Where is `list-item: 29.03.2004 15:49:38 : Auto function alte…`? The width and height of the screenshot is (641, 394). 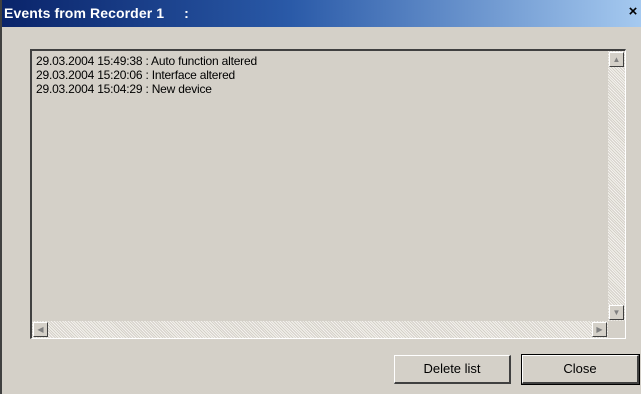
list-item: 29.03.2004 15:49:38 : Auto function alte… is located at coordinates (316, 61).